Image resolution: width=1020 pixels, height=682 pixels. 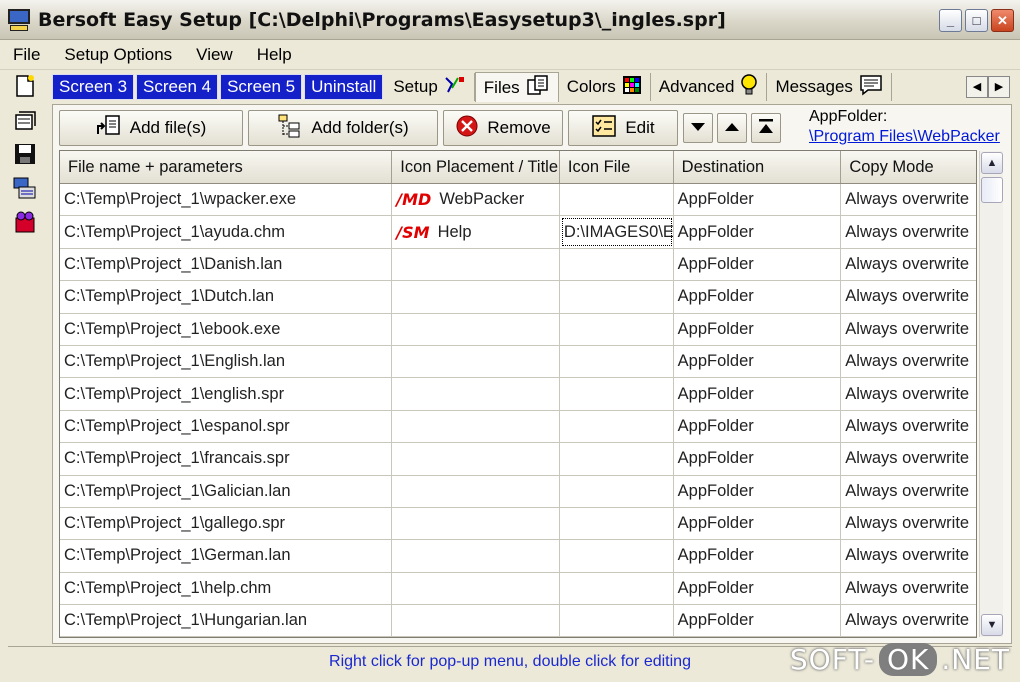 I want to click on cell-file: C:\Temp\Project_1\ayuda.chm, so click(x=226, y=232).